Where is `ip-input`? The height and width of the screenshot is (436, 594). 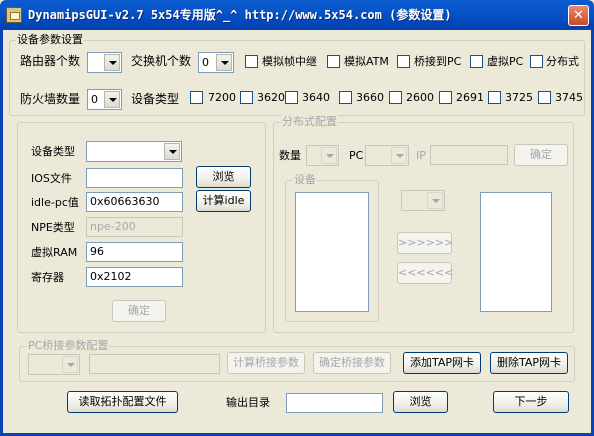 ip-input is located at coordinates (469, 155).